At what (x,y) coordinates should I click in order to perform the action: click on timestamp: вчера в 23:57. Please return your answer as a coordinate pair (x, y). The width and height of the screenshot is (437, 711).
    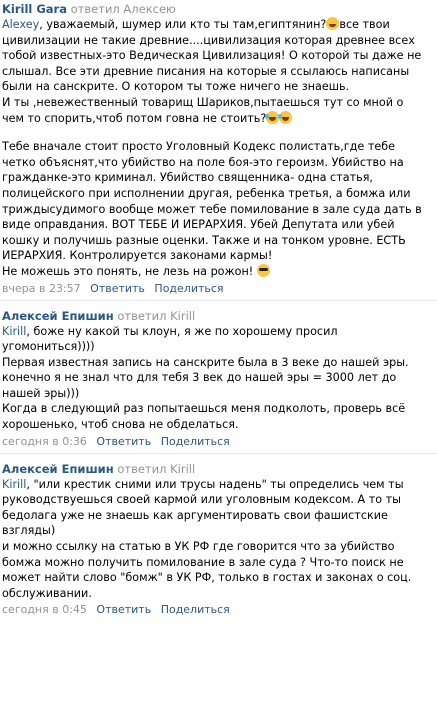
    Looking at the image, I should click on (41, 288).